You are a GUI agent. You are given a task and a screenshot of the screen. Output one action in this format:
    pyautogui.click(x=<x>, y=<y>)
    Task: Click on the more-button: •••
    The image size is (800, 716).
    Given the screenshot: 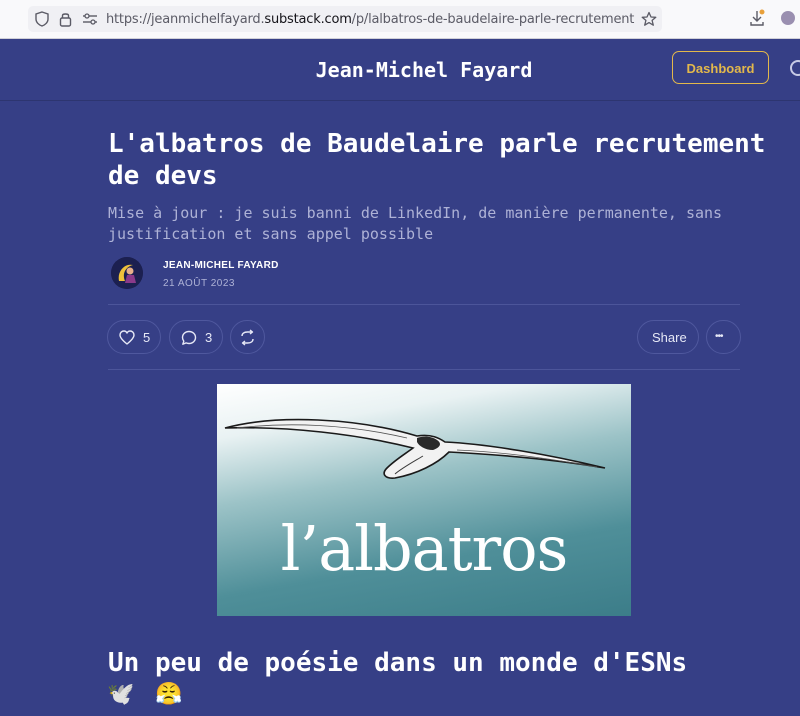 What is the action you would take?
    pyautogui.click(x=723, y=337)
    